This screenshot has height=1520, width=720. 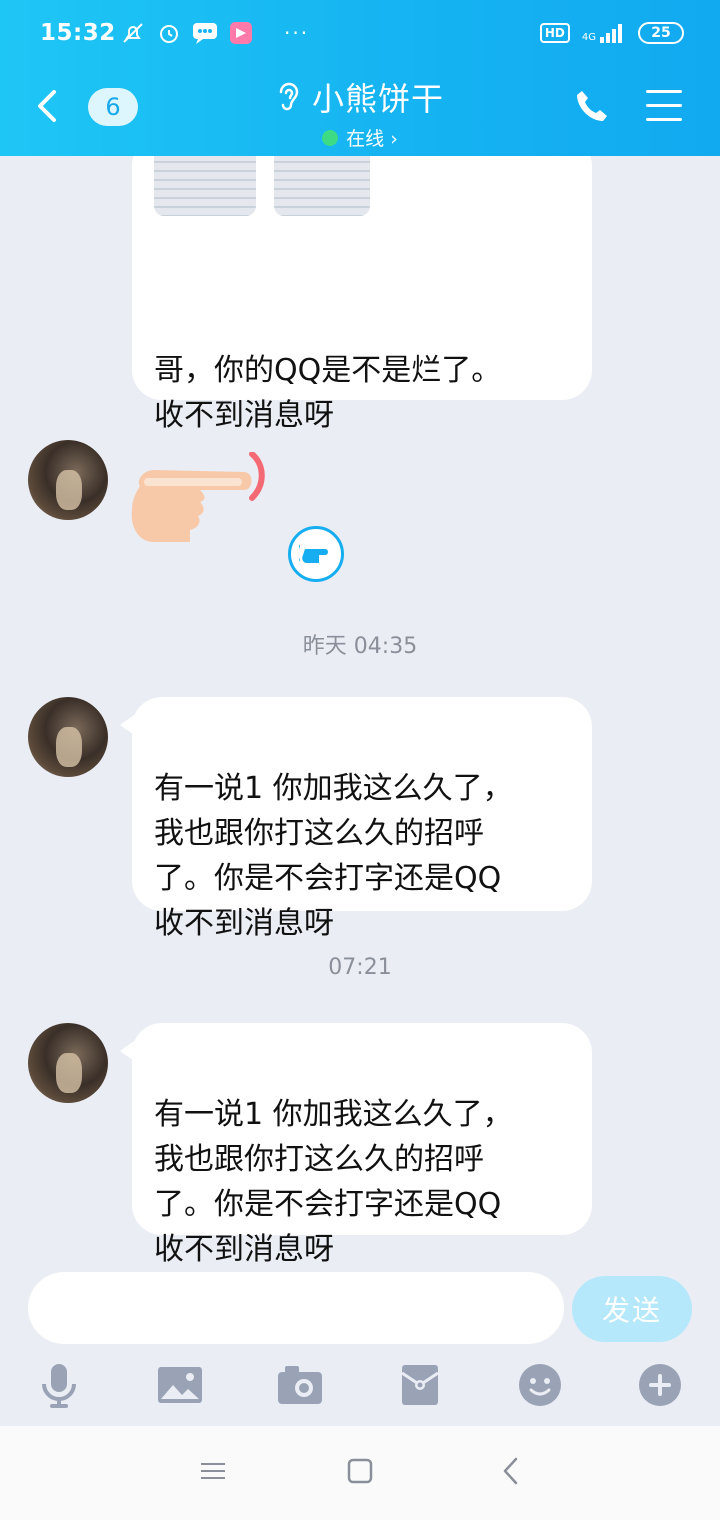 What do you see at coordinates (588, 37) in the screenshot?
I see `network-type: 4G` at bounding box center [588, 37].